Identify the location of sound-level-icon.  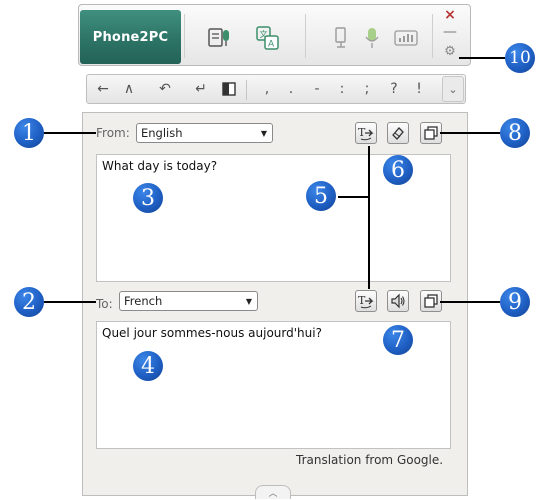
(406, 38).